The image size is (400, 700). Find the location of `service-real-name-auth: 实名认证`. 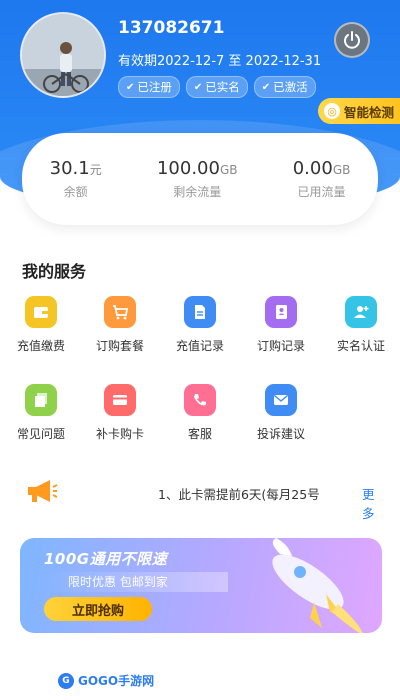

service-real-name-auth: 实名认证 is located at coordinates (361, 325).